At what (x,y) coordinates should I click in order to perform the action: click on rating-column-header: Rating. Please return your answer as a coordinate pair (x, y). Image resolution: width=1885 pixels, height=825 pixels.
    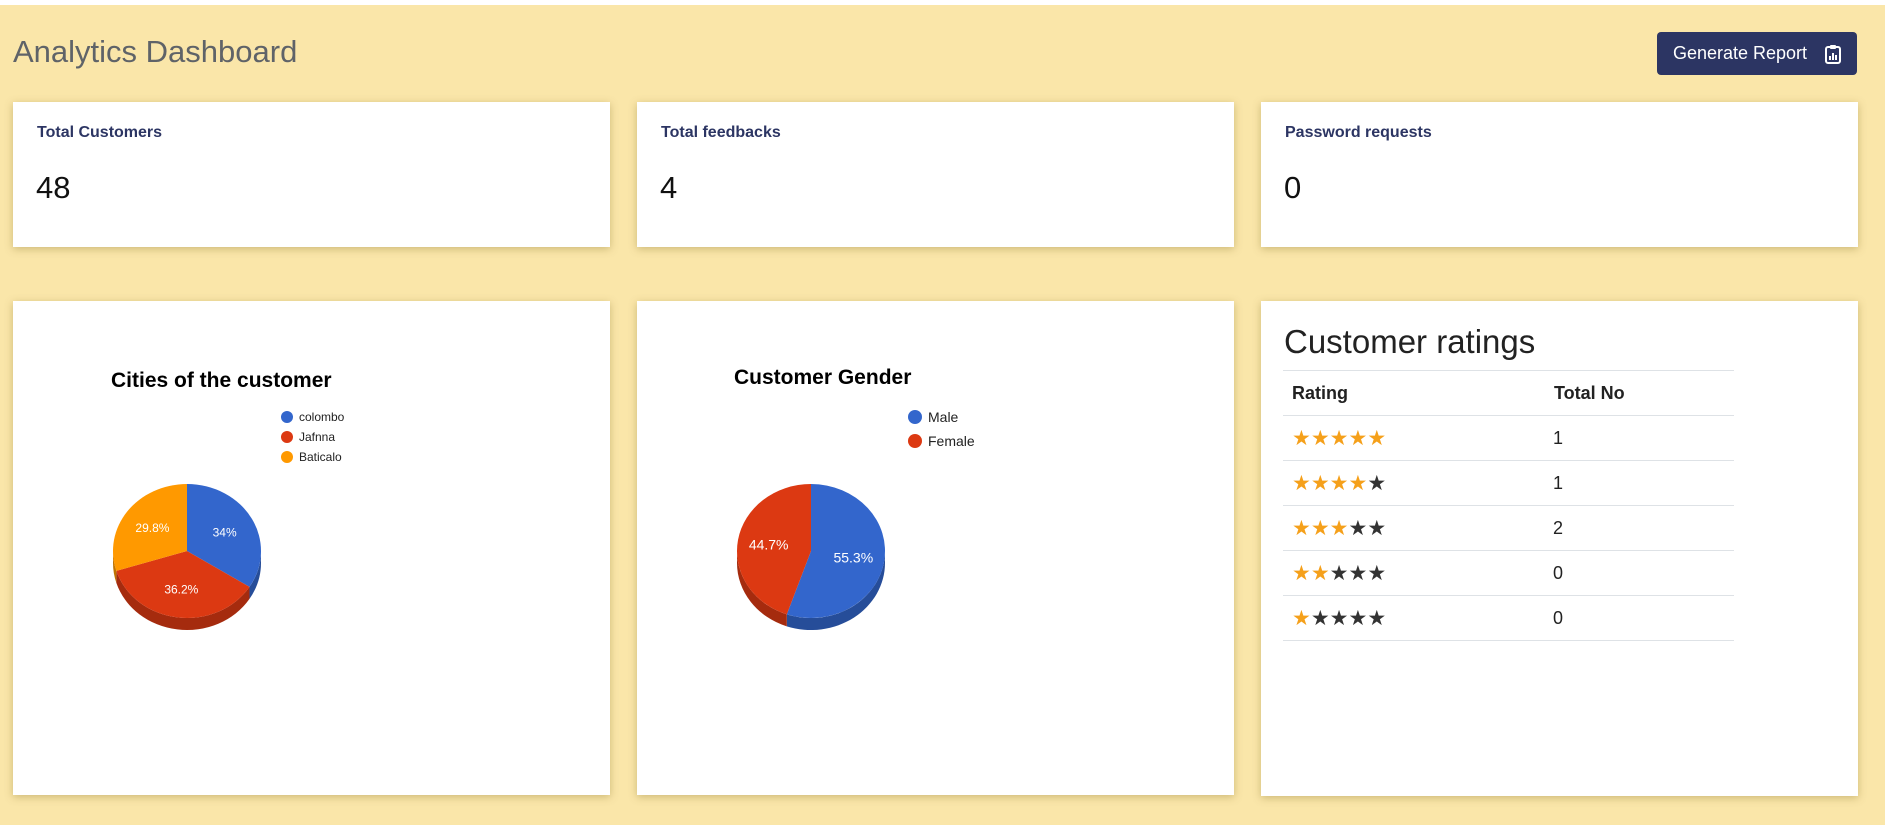
    Looking at the image, I should click on (1414, 393).